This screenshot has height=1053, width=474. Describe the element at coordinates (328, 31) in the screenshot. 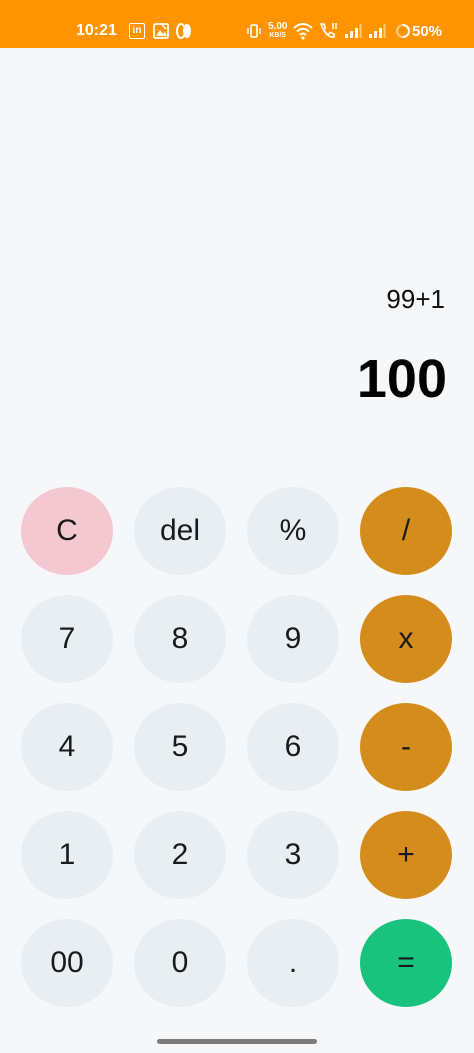

I see `call-icon` at that location.